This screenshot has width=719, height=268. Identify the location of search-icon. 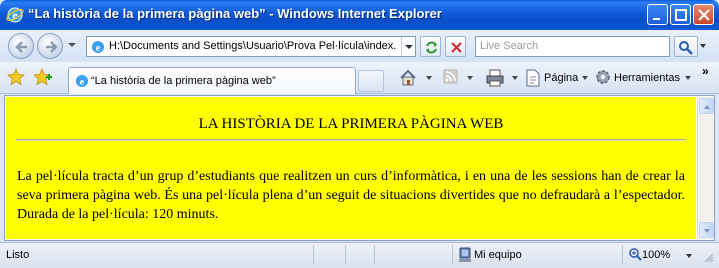
(686, 48).